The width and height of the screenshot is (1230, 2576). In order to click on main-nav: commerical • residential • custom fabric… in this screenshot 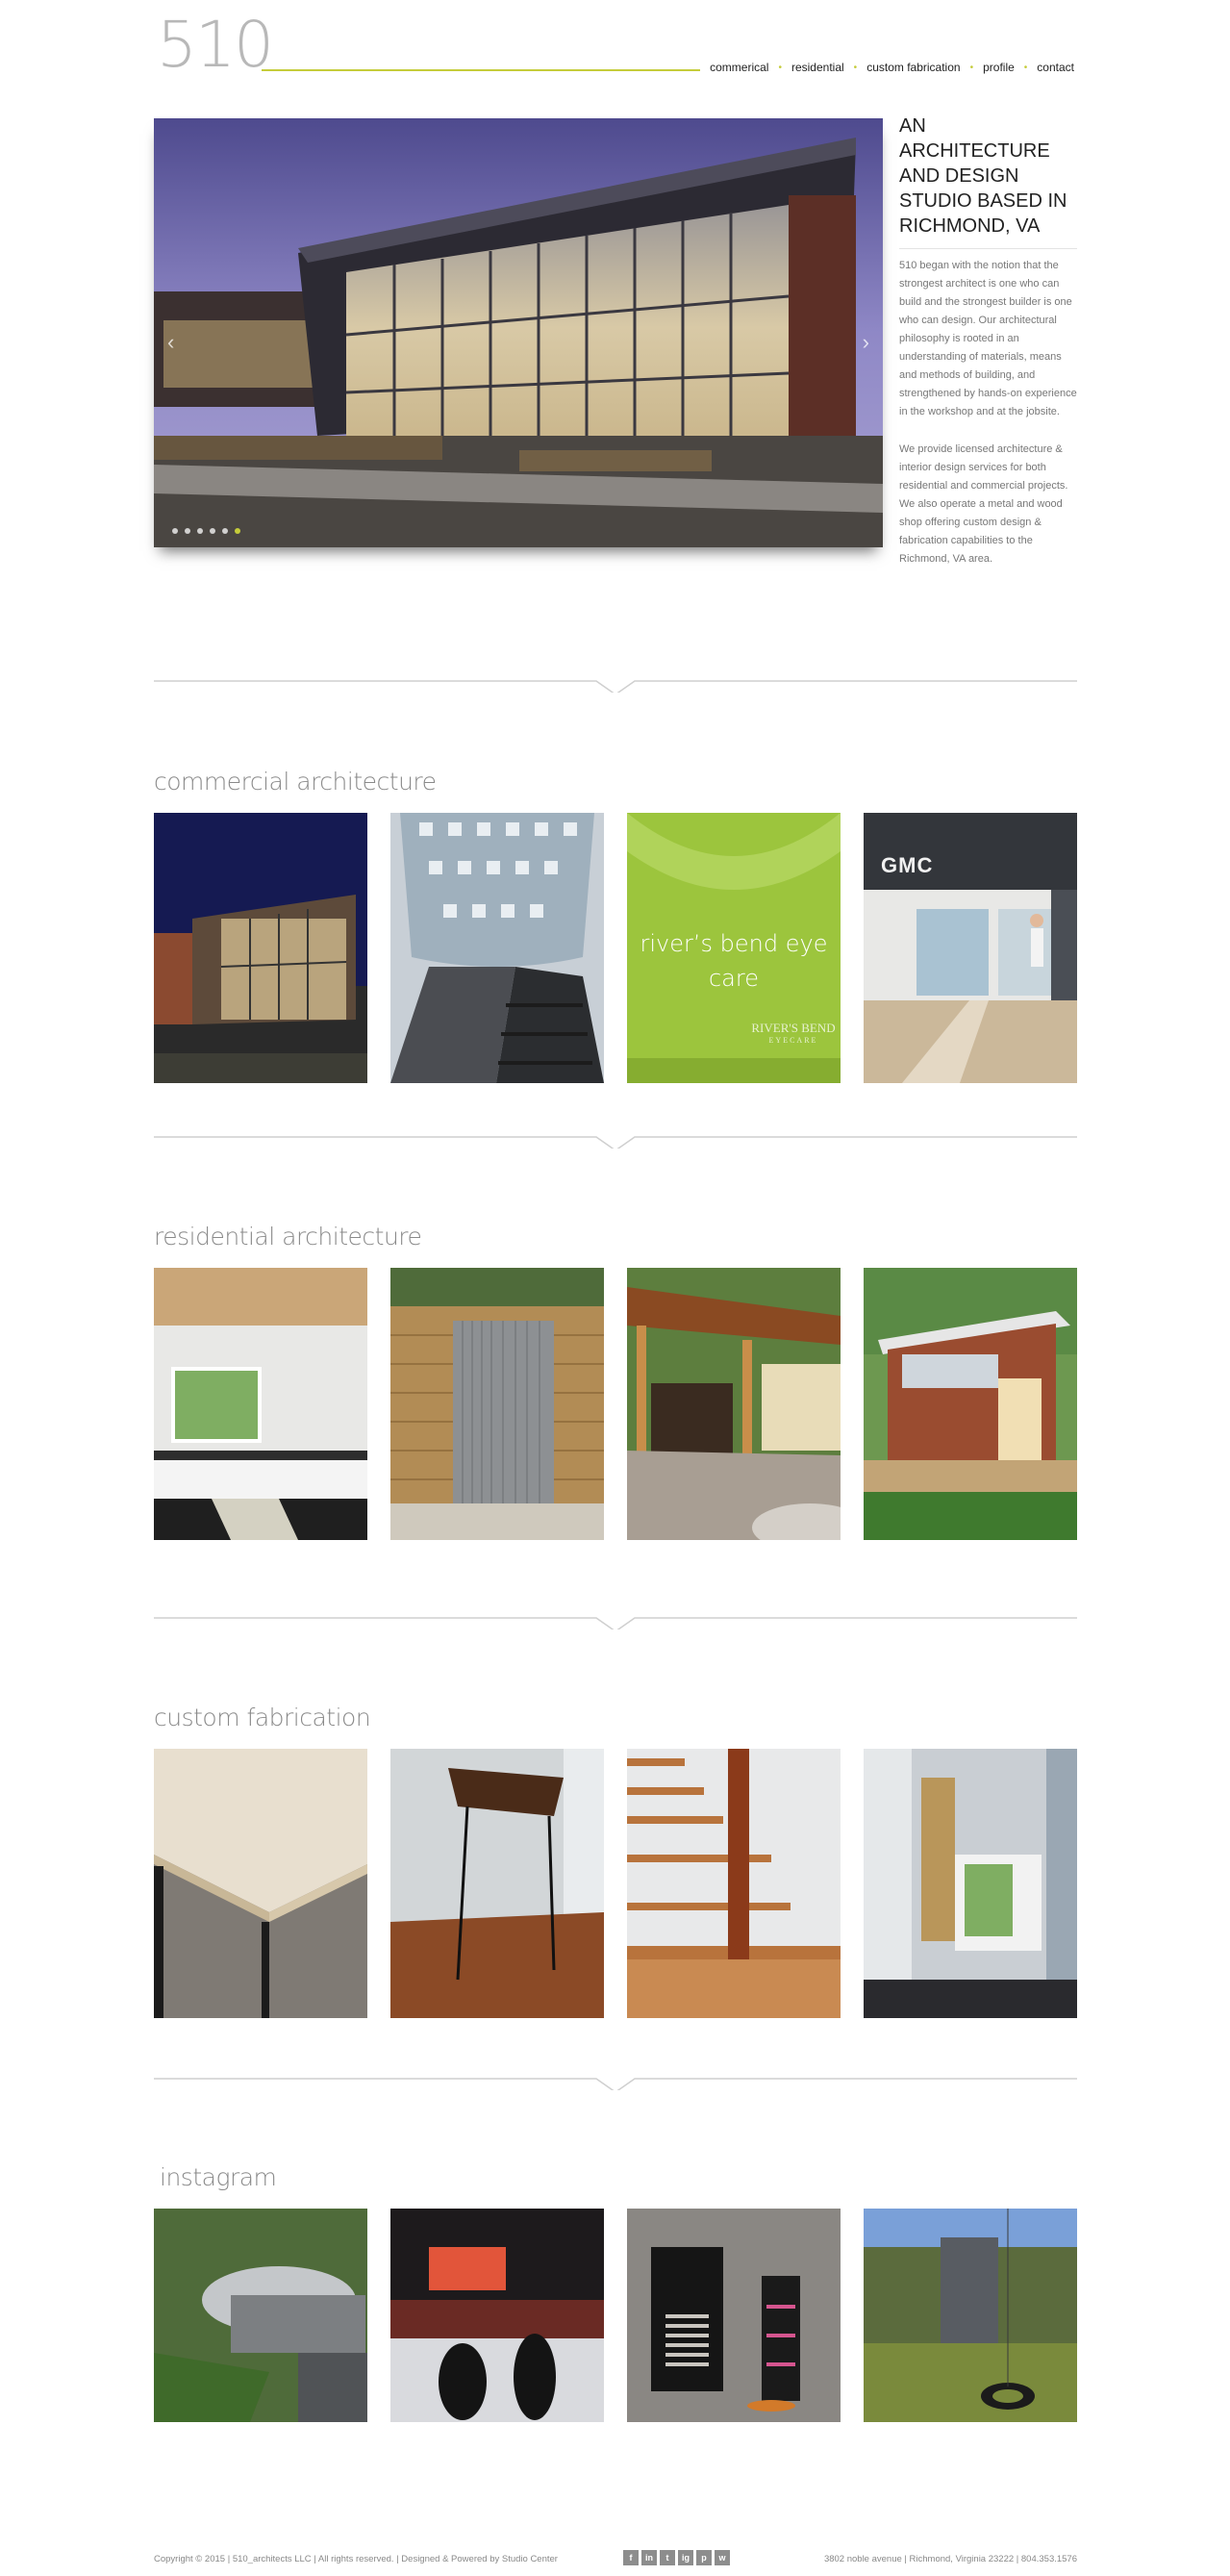, I will do `click(892, 67)`.